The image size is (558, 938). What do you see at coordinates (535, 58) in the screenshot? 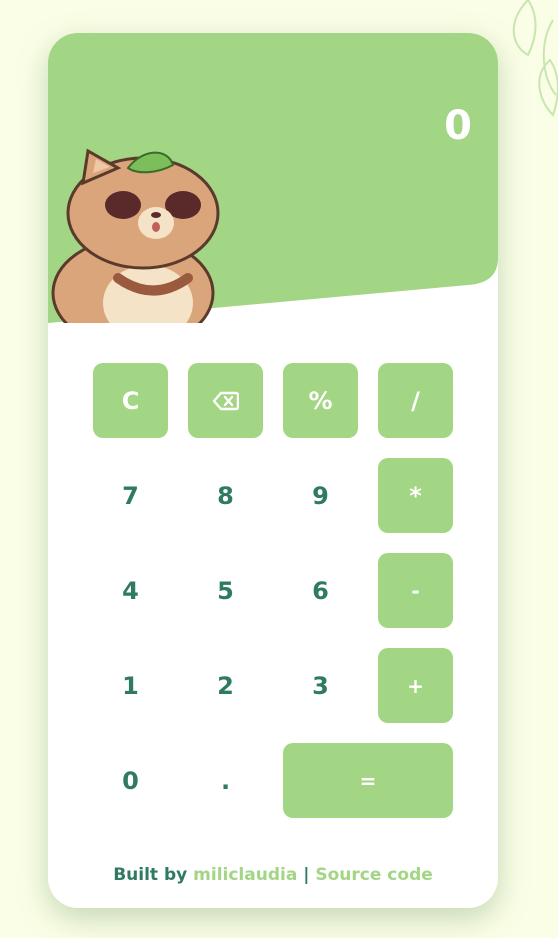
I see `leaf-decoration` at bounding box center [535, 58].